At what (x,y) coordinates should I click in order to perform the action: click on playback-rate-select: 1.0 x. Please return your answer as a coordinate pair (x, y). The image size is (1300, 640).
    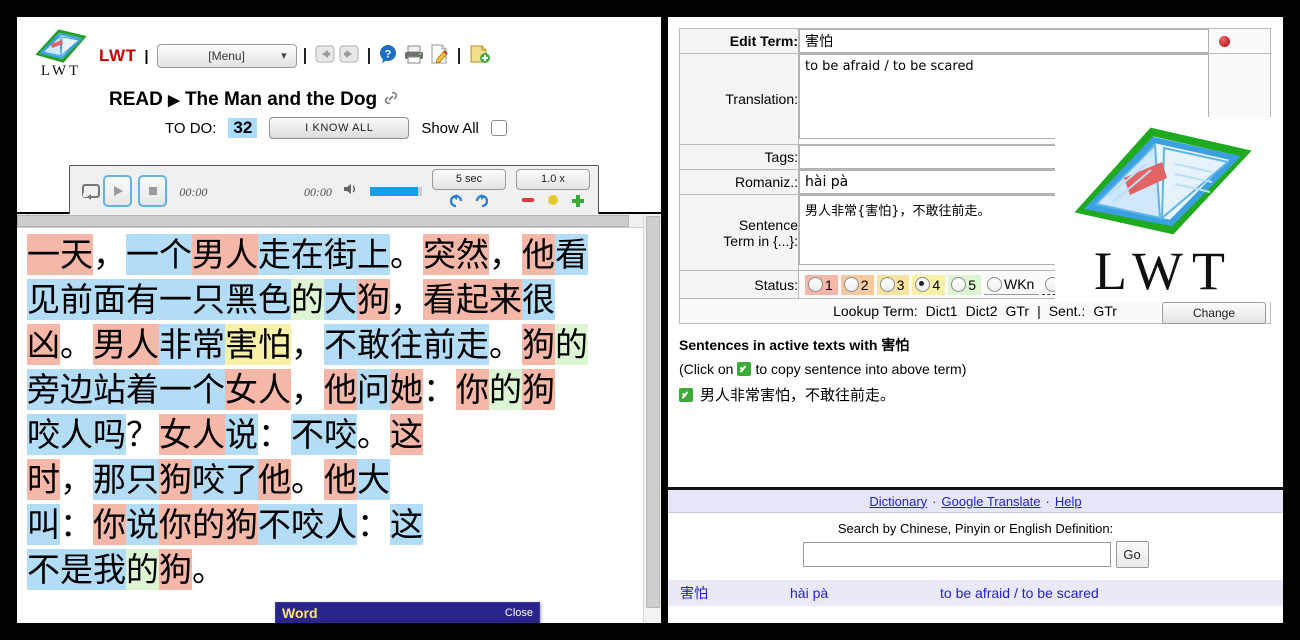
    Looking at the image, I should click on (552, 179).